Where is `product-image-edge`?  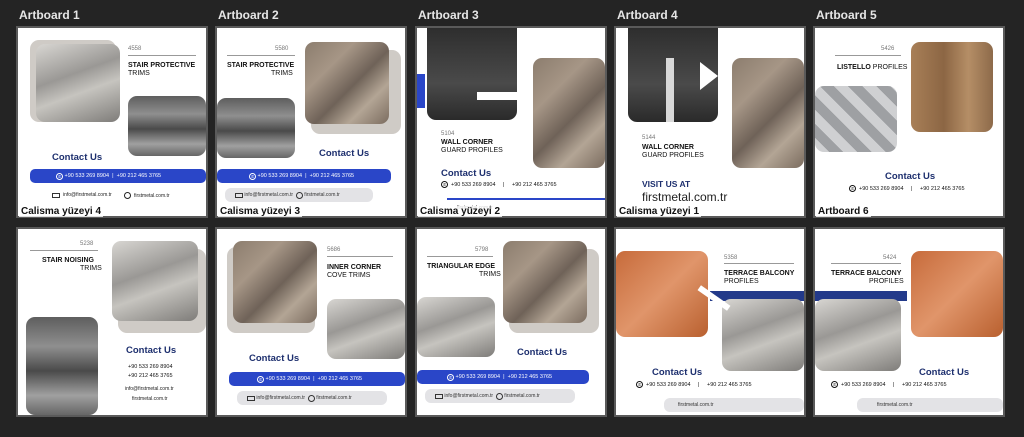 product-image-edge is located at coordinates (545, 282).